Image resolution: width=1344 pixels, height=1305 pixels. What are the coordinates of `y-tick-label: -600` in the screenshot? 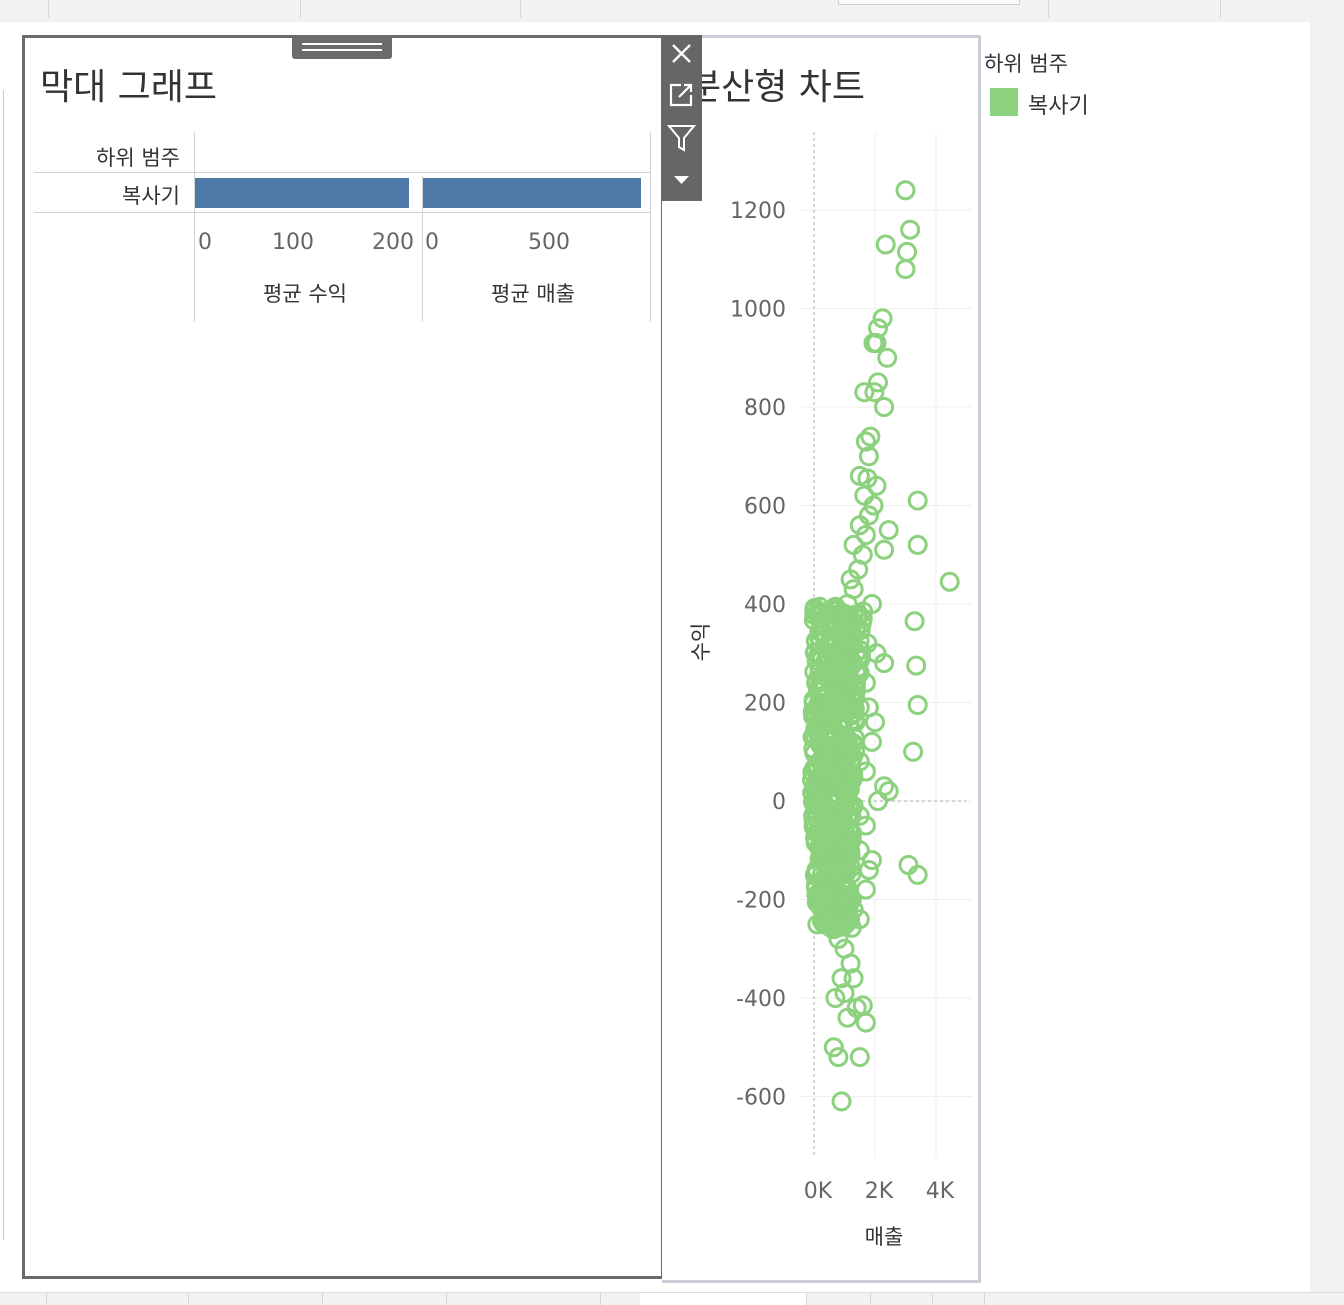 It's located at (761, 1098).